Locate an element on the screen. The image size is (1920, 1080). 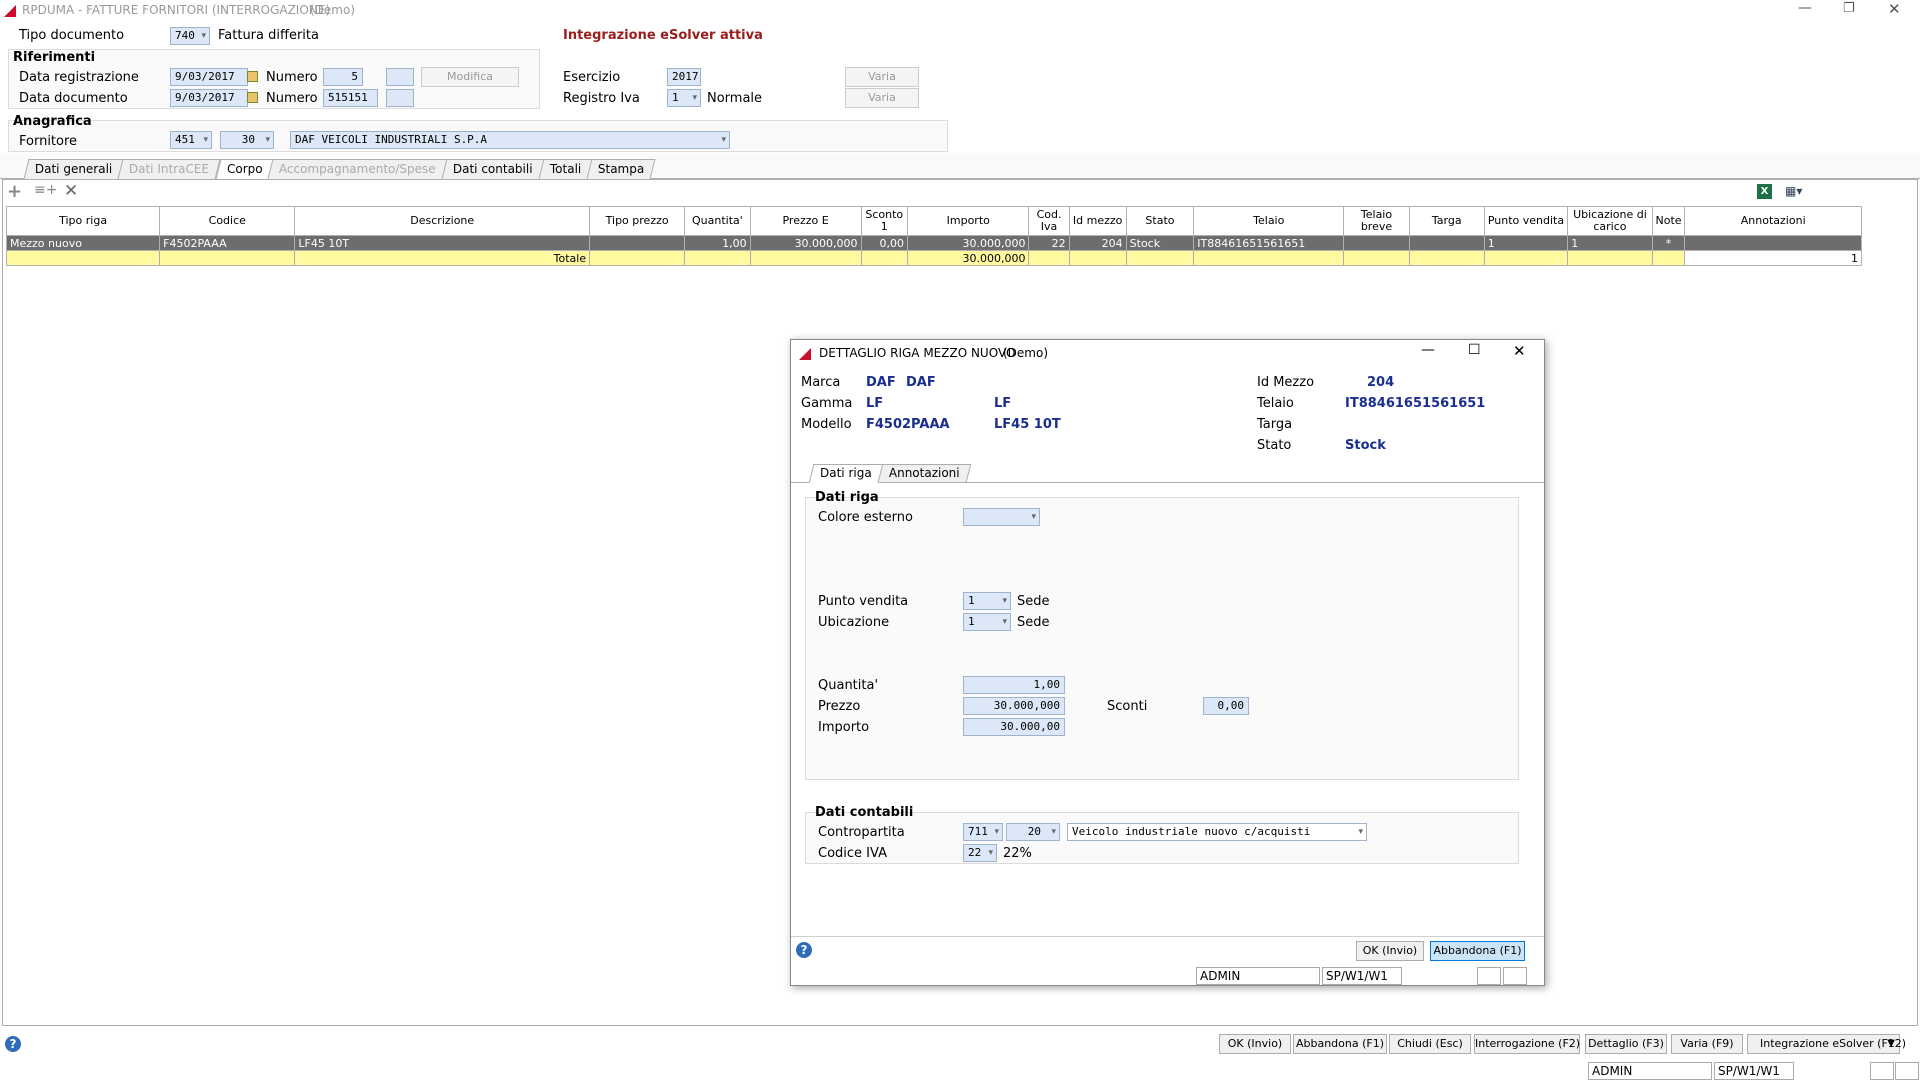
varia-registro-button: Varia is located at coordinates (882, 98).